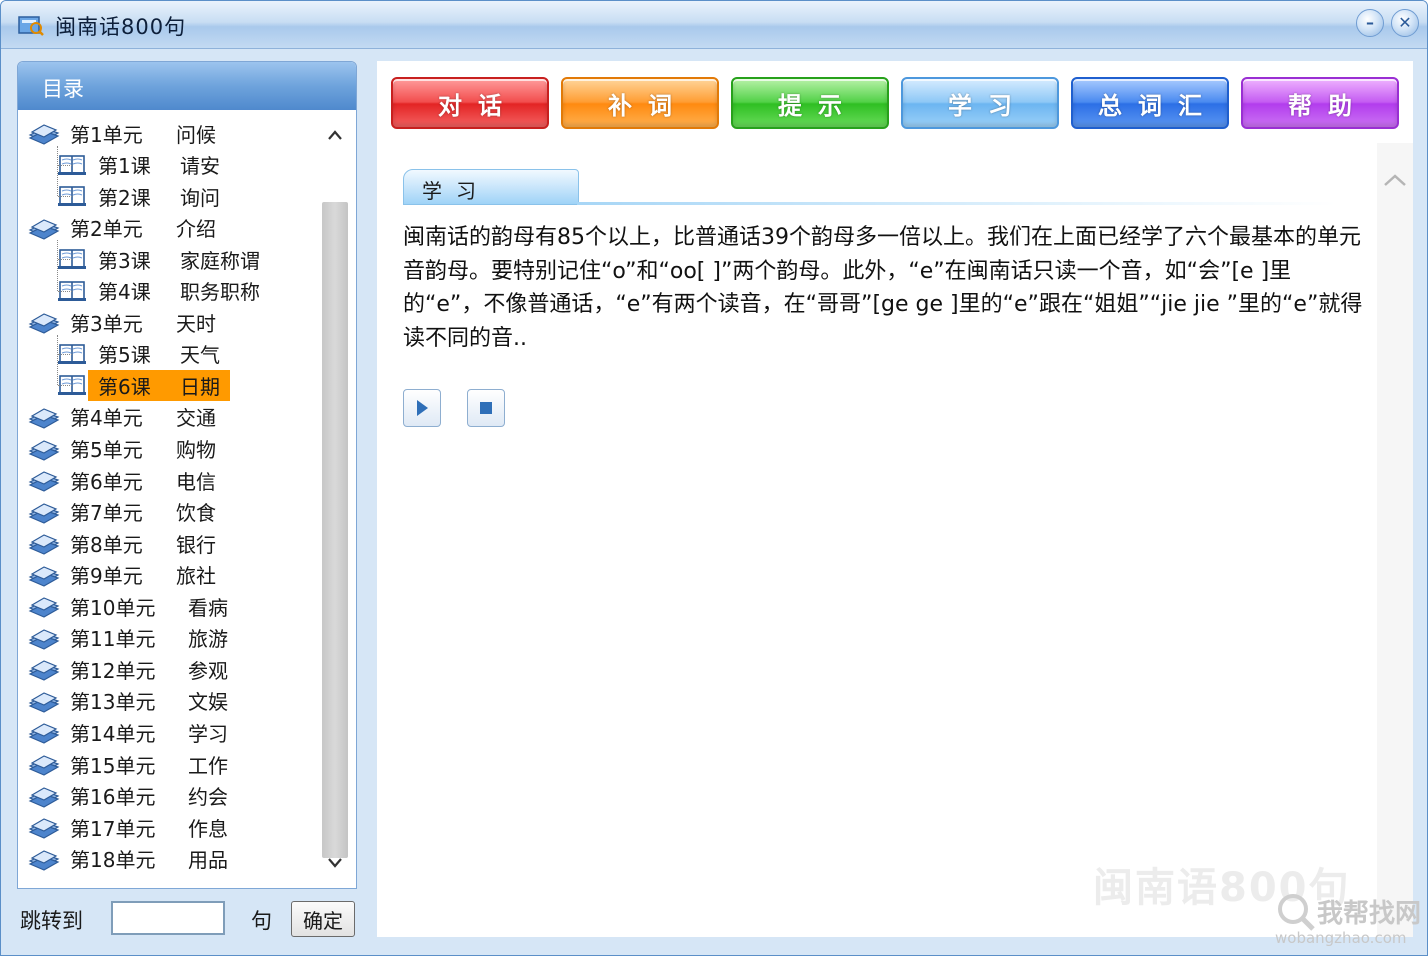 The height and width of the screenshot is (956, 1428). What do you see at coordinates (1405, 23) in the screenshot?
I see `close-button: ✕` at bounding box center [1405, 23].